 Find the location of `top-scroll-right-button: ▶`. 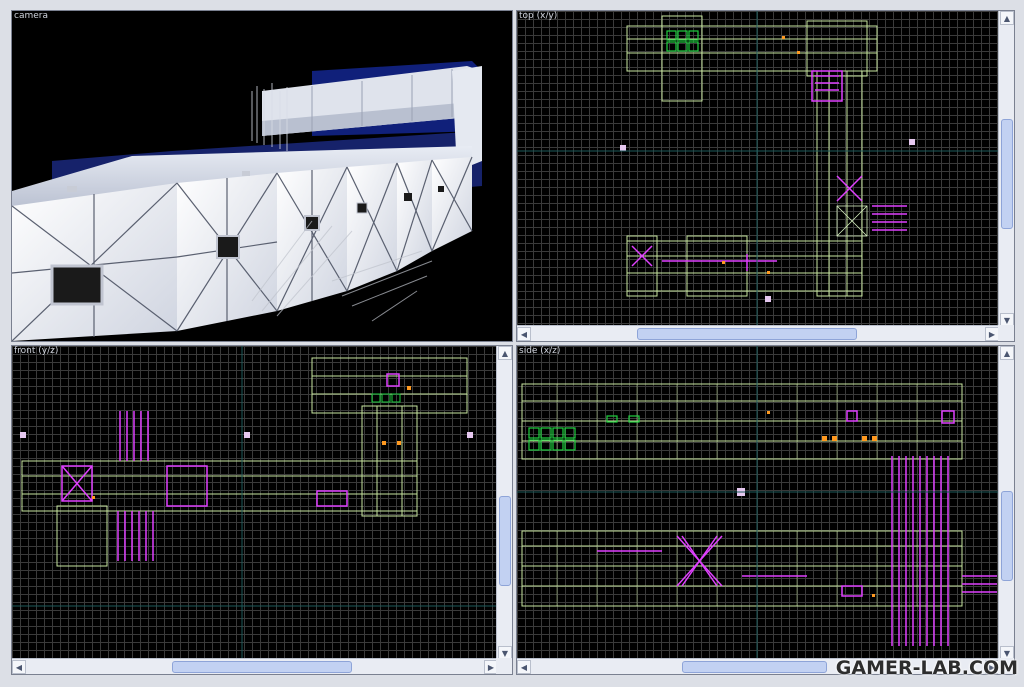

top-scroll-right-button: ▶ is located at coordinates (992, 334).